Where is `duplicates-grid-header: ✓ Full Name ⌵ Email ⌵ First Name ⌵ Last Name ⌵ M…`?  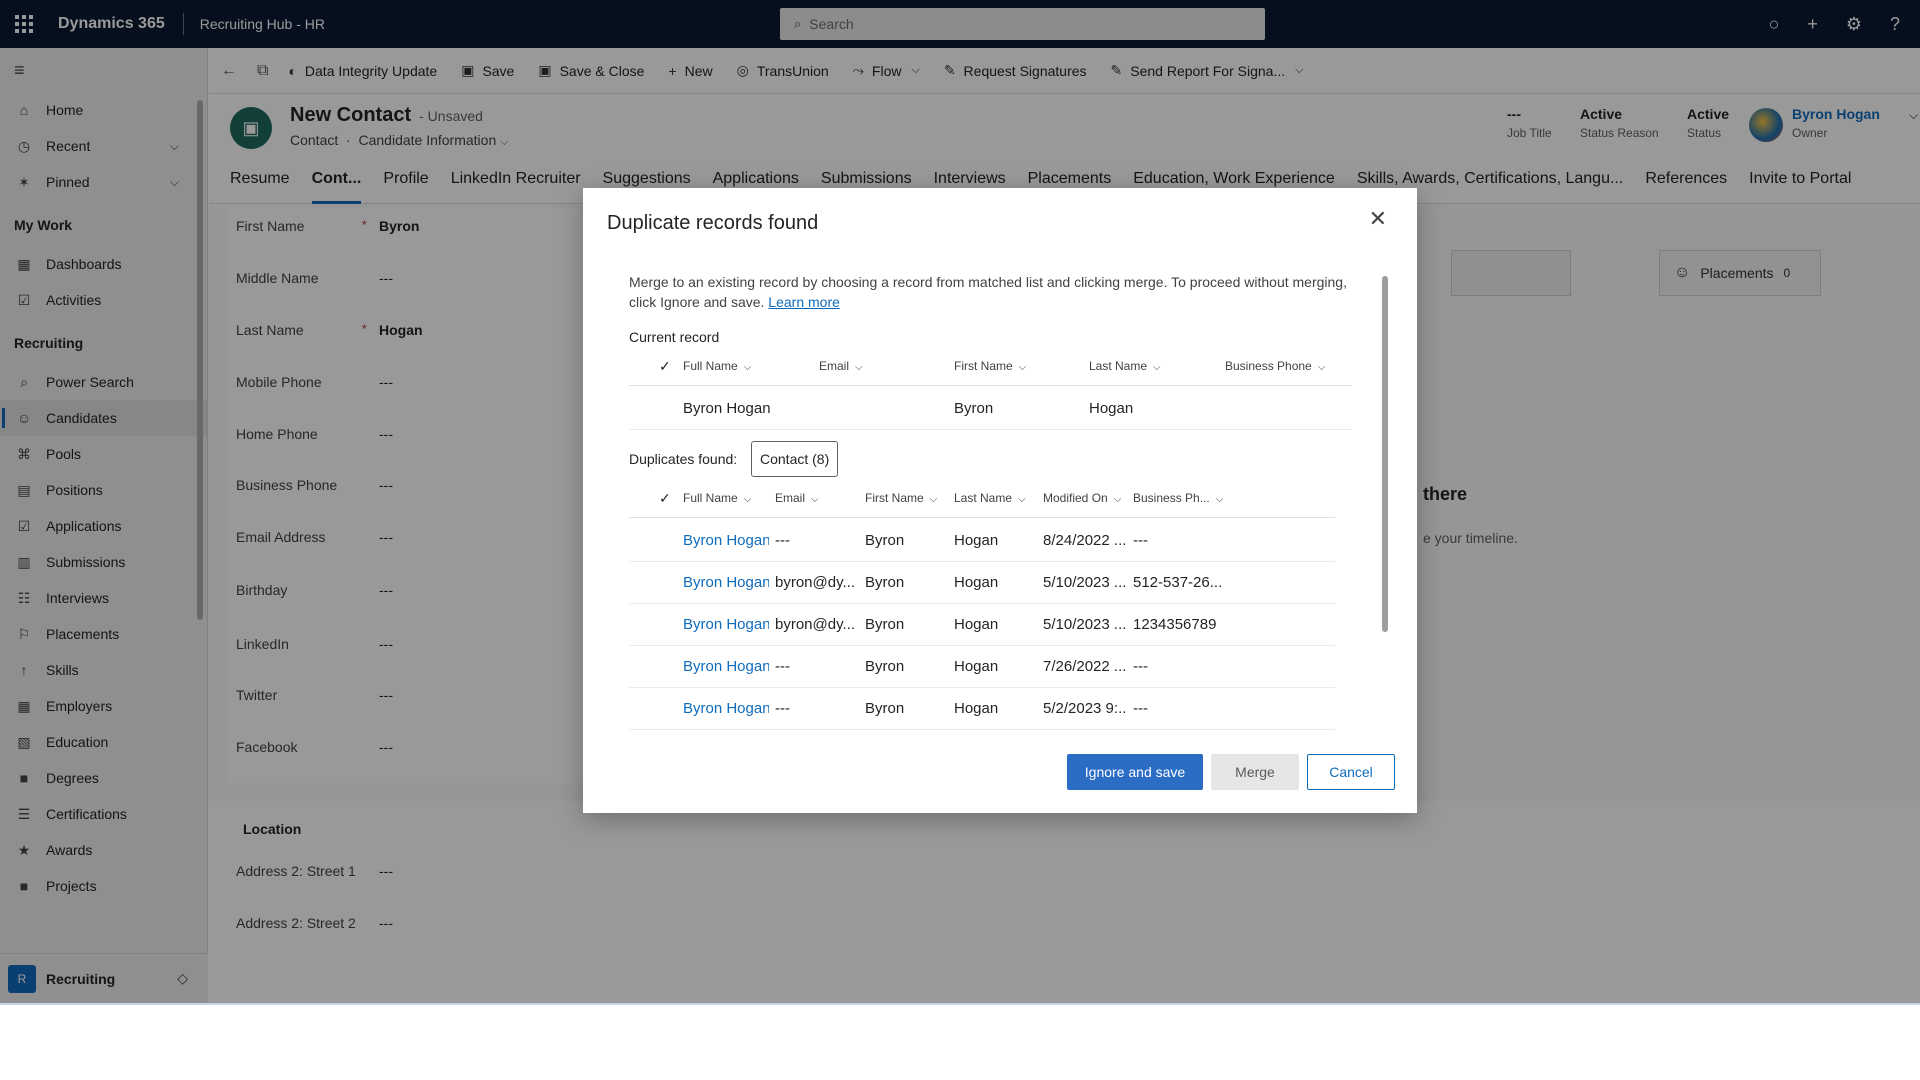 duplicates-grid-header: ✓ Full Name ⌵ Email ⌵ First Name ⌵ Last Name ⌵ M… is located at coordinates (982, 498).